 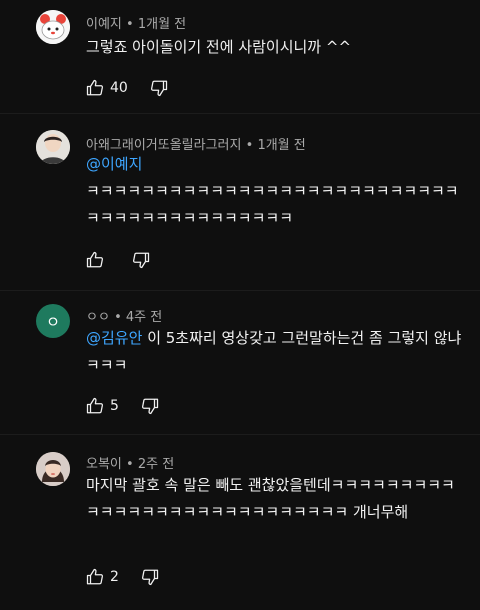 I want to click on comment-body: 이 5초짜리 영상갖고 그런말하는건 좀 그렇지 않냐ㅋㅋㅋ, so click(x=274, y=351).